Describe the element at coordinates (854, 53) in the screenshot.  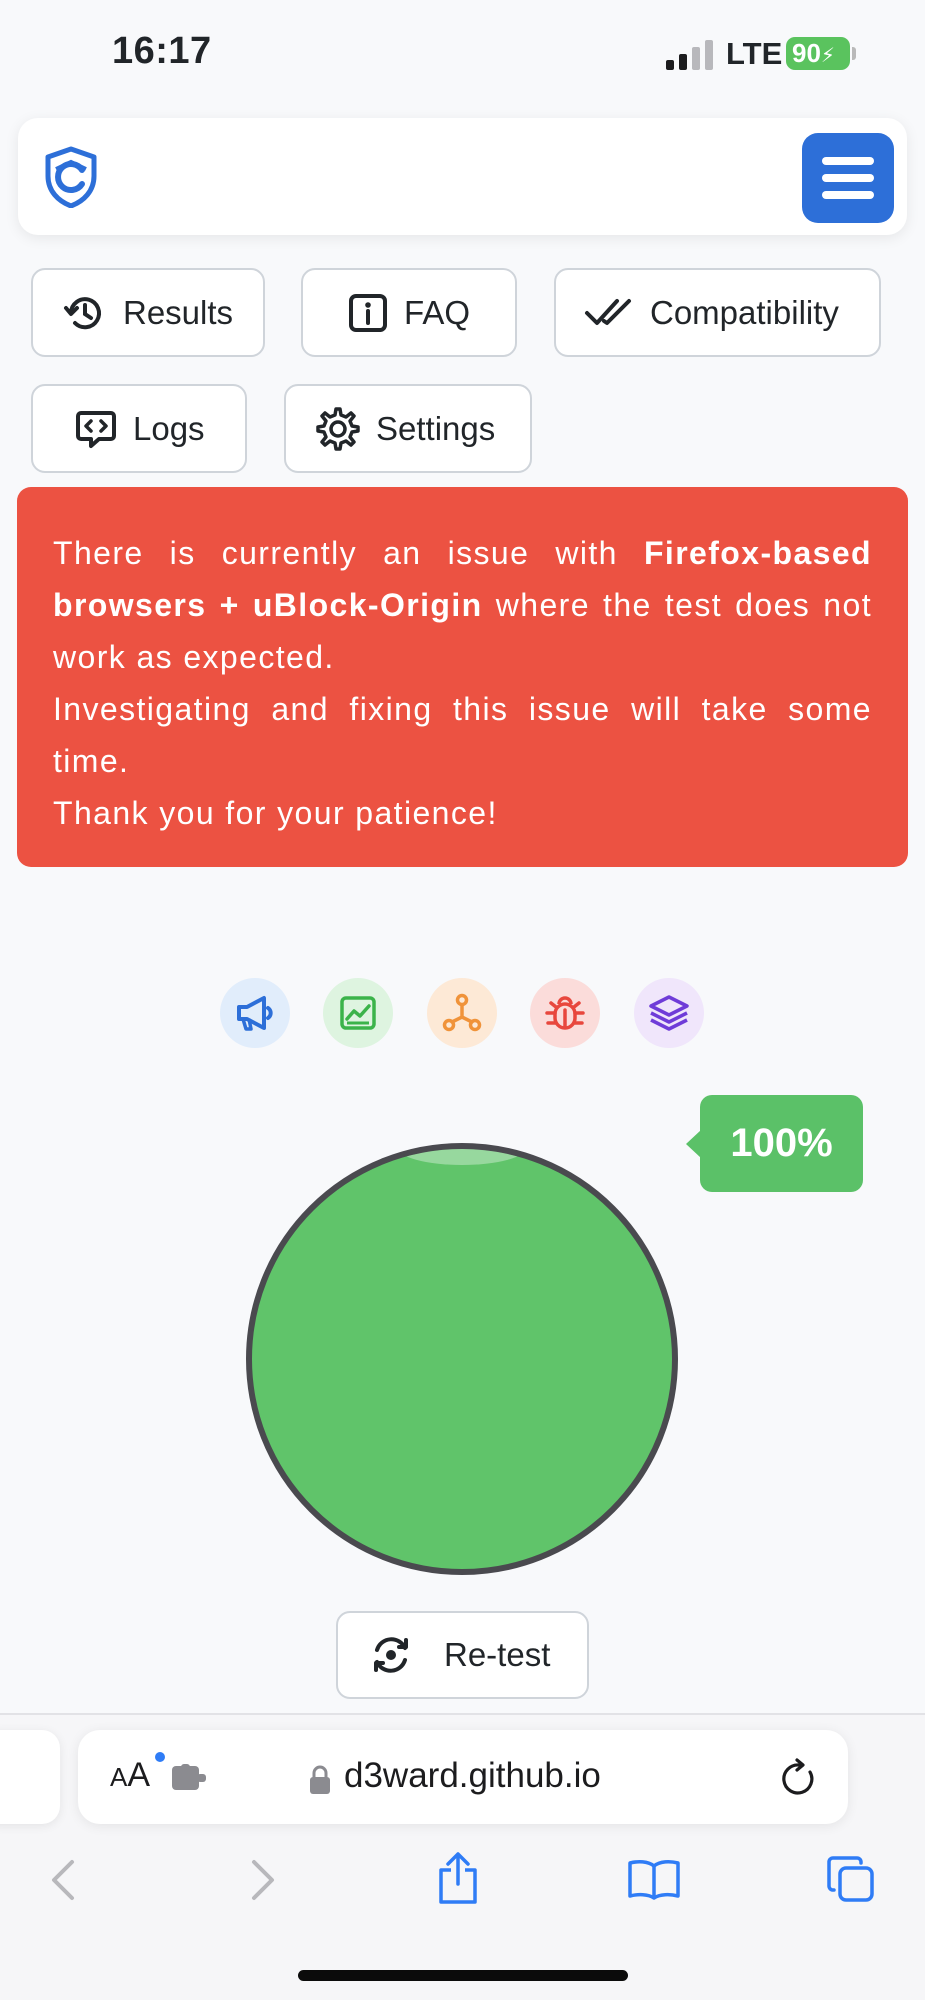
I see `battery-cap` at that location.